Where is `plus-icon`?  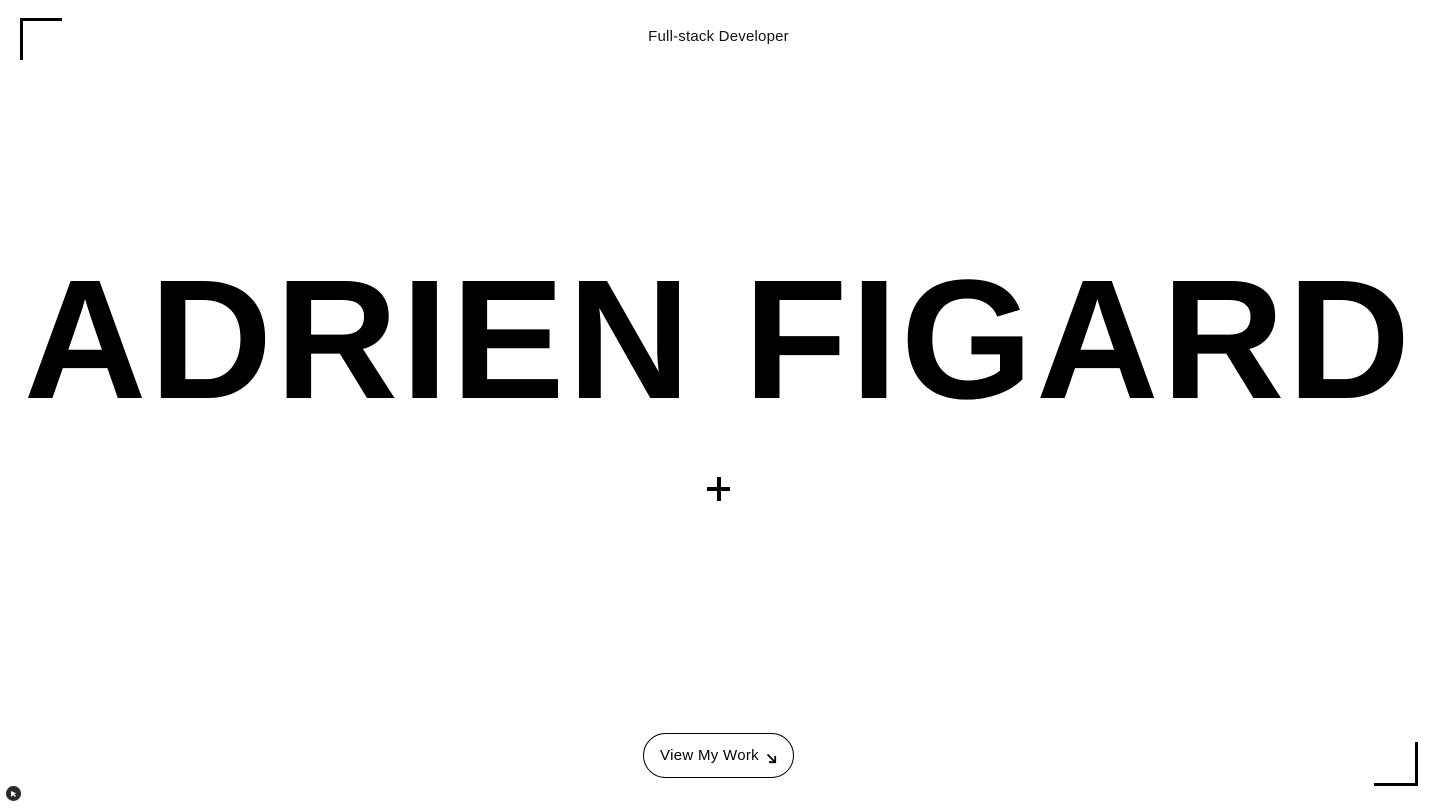 plus-icon is located at coordinates (719, 489).